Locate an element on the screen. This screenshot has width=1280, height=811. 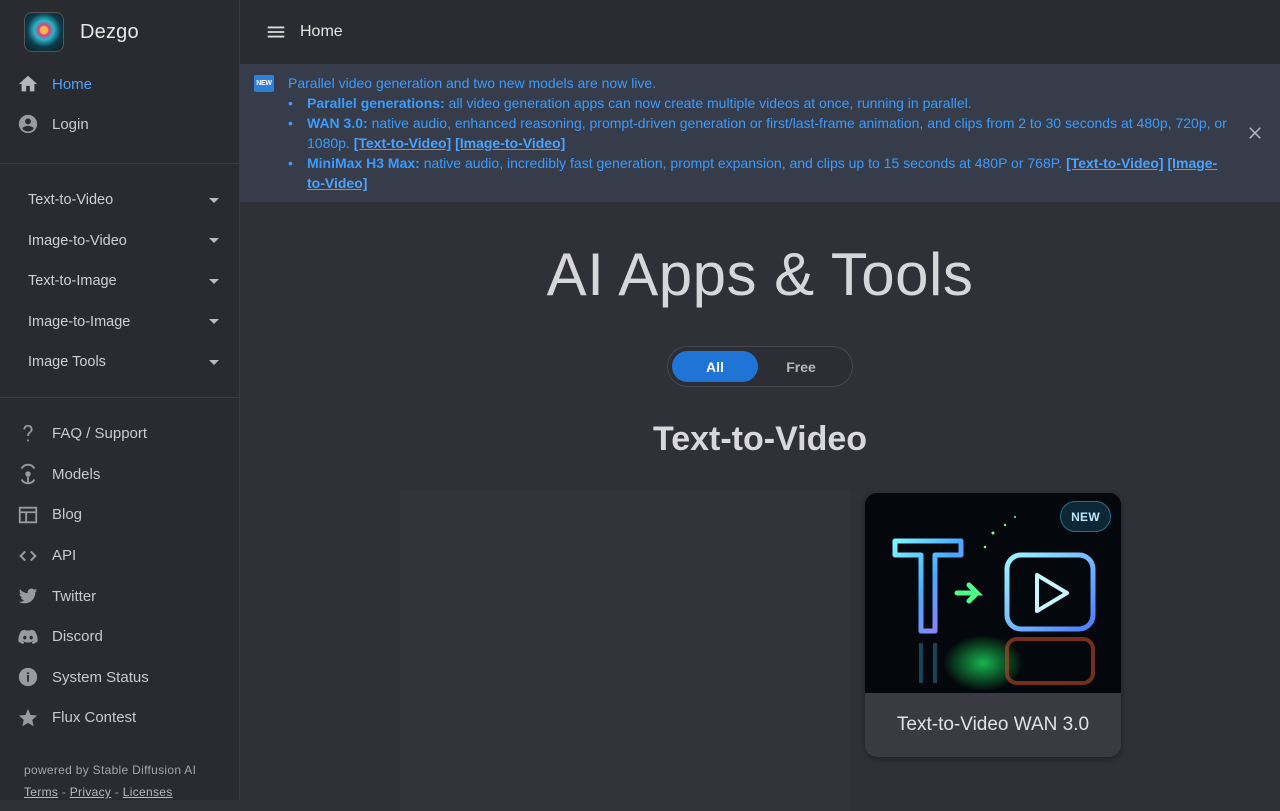
home-icon is located at coordinates (28, 84).